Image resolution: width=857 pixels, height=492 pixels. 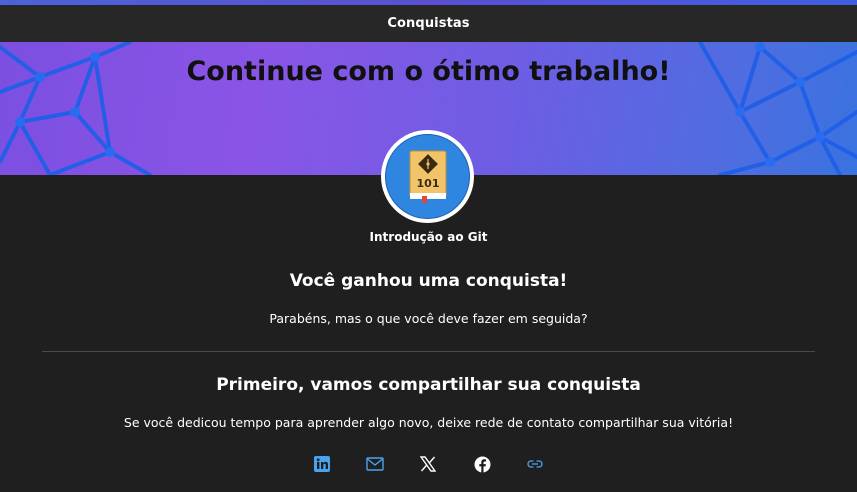 I want to click on divider, so click(x=428, y=351).